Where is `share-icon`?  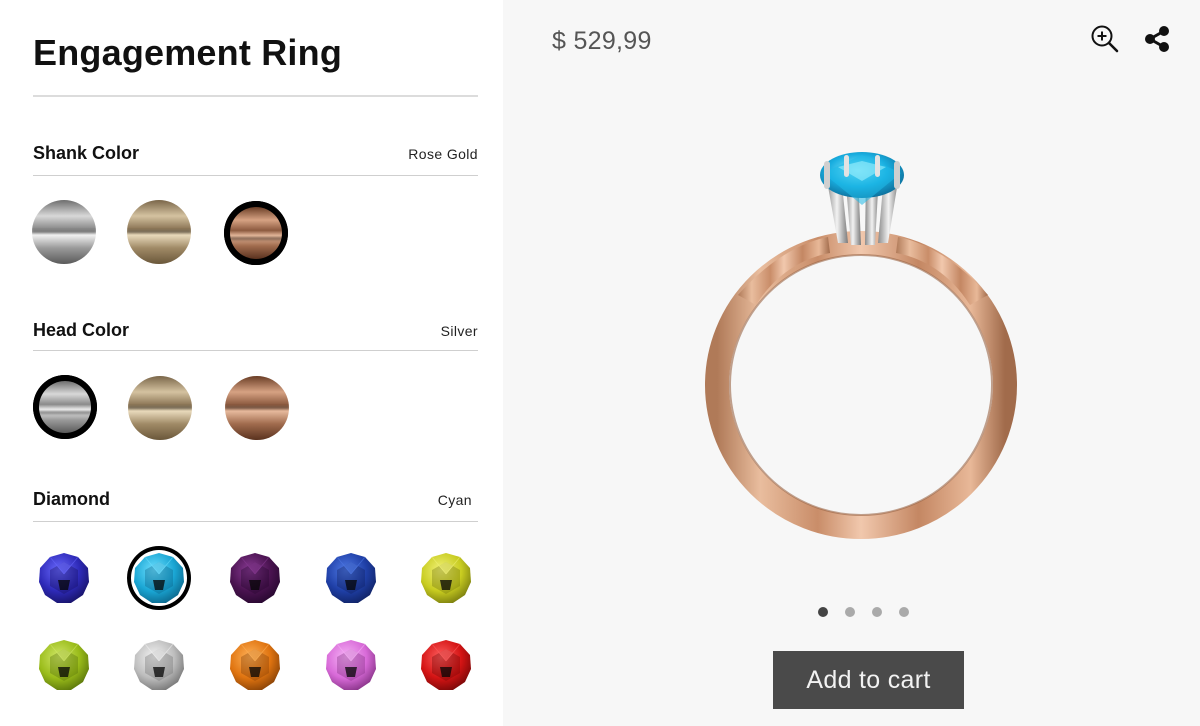 share-icon is located at coordinates (1157, 39).